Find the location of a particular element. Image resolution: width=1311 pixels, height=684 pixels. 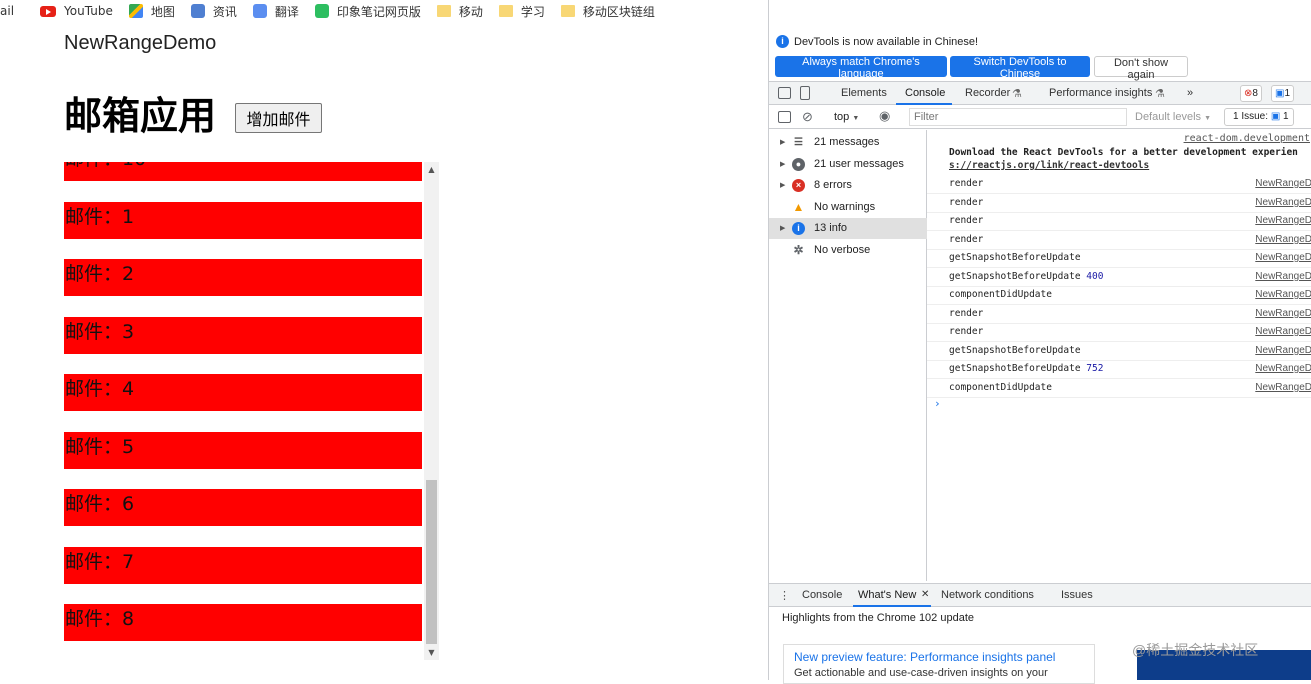

watermark: @稀土掘金技术社区 is located at coordinates (1195, 650).